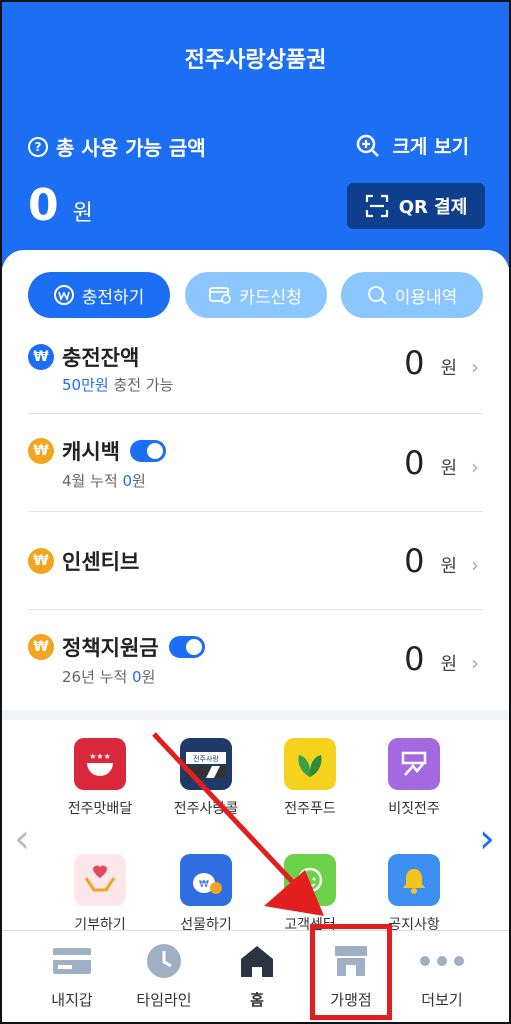  I want to click on svg-text: 전주사랑, so click(206, 758).